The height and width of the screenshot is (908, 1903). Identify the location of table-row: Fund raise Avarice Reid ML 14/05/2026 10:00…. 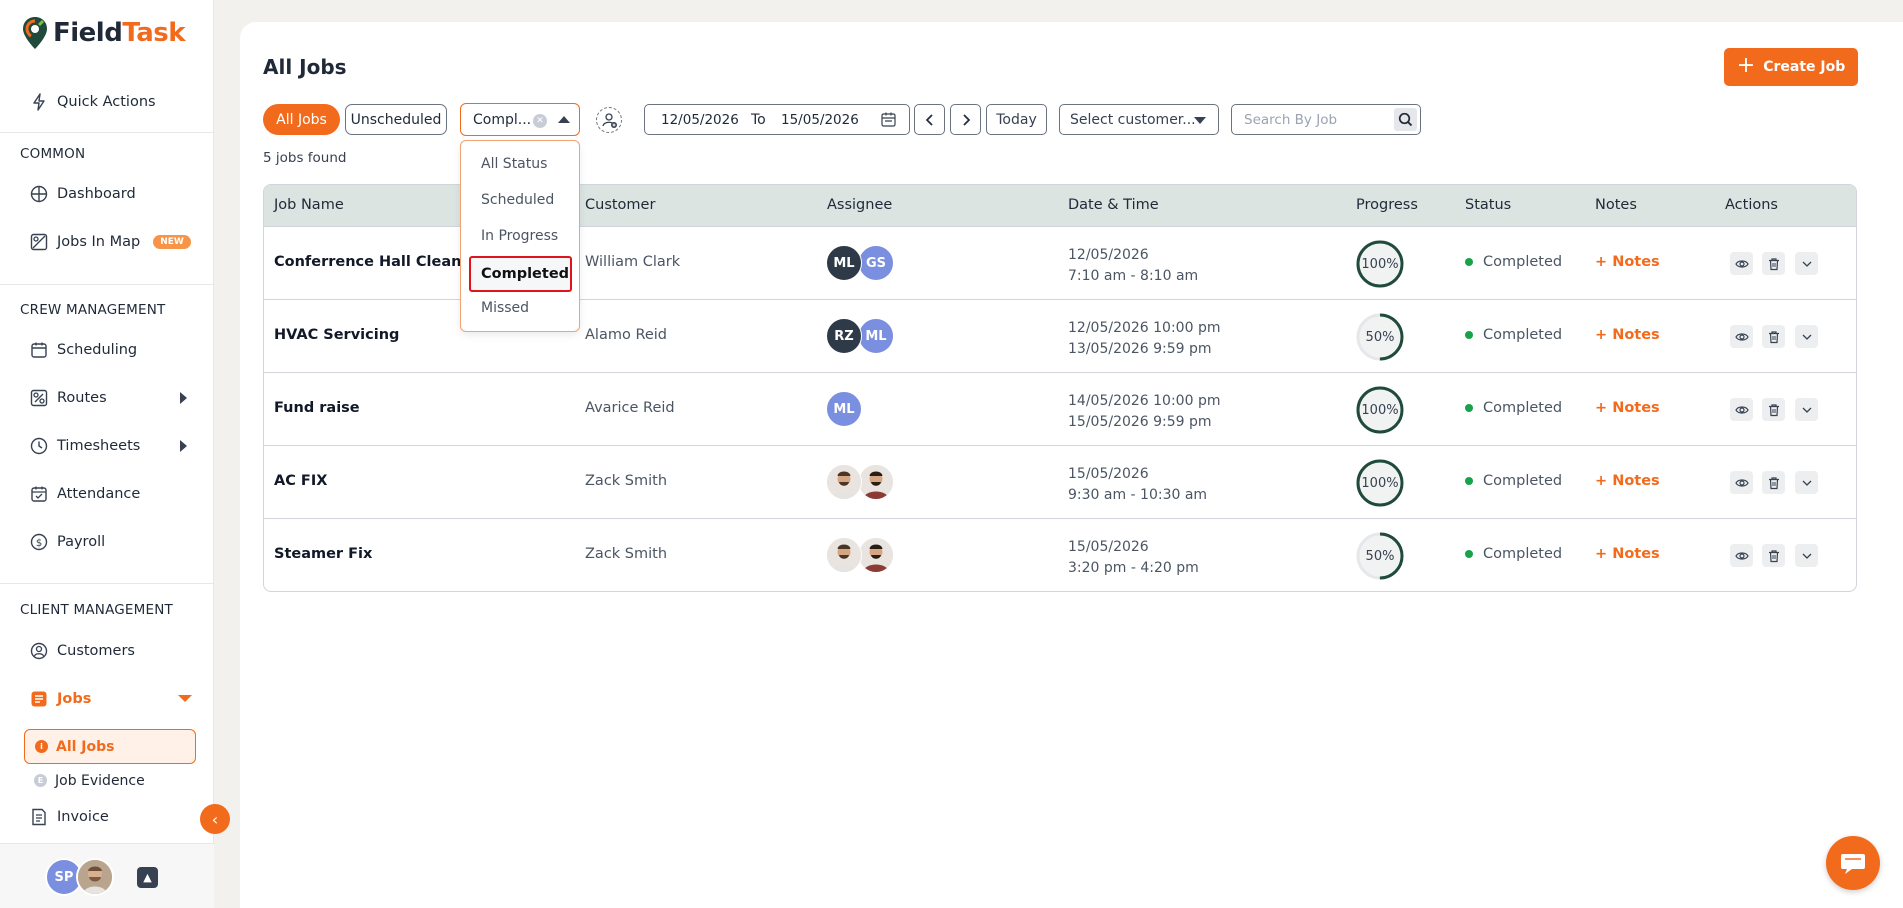
(1060, 408).